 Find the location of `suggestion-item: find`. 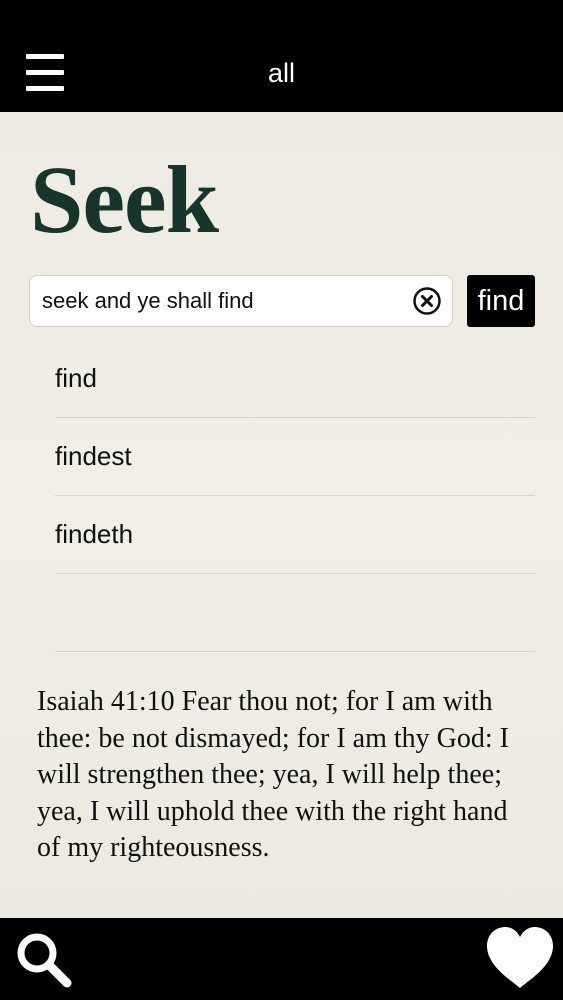

suggestion-item: find is located at coordinates (295, 379).